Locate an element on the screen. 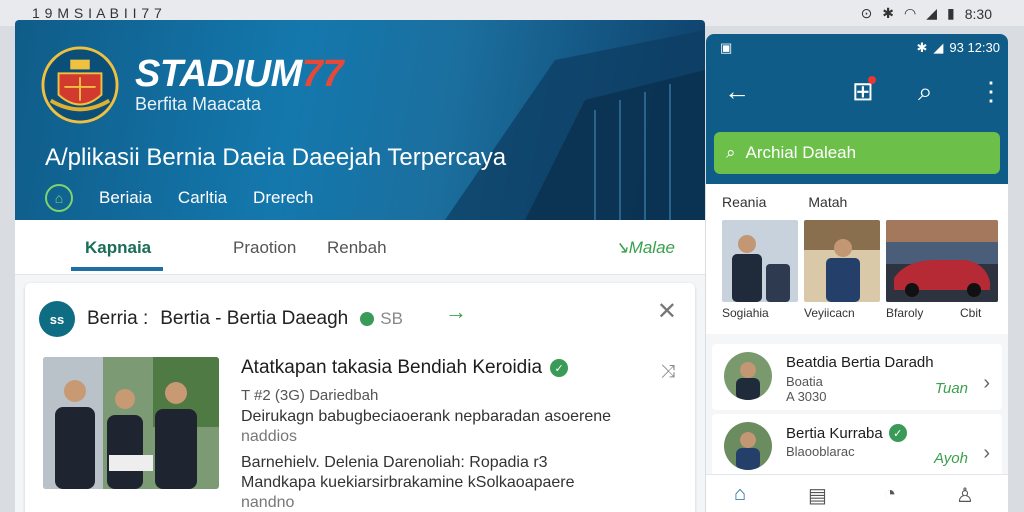 The height and width of the screenshot is (512, 1024). list-item-title: Bertia Kurraba ✓ is located at coordinates (846, 433).